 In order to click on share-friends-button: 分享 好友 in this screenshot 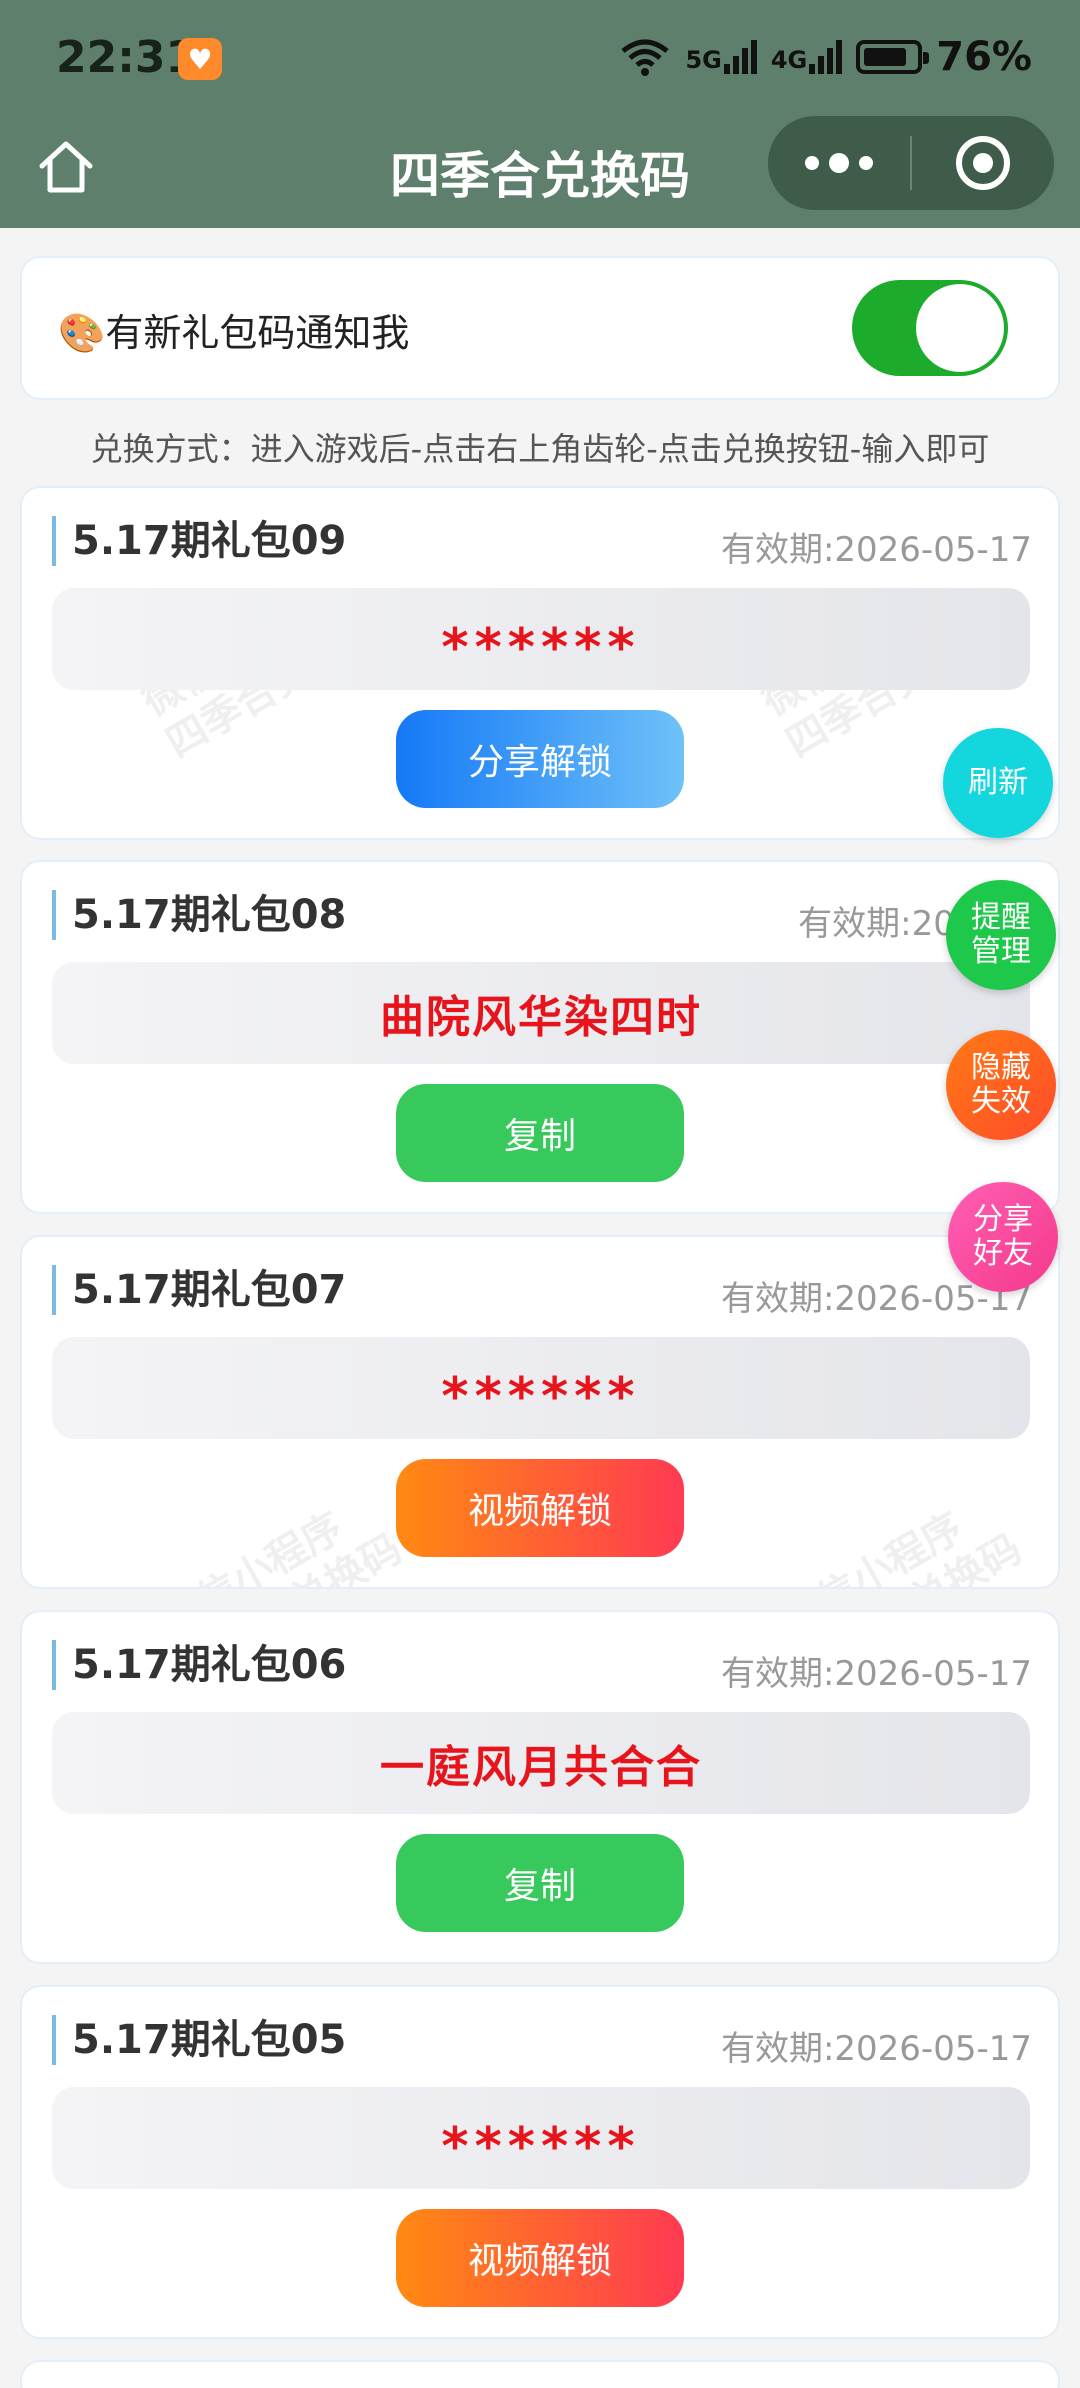, I will do `click(1003, 1237)`.